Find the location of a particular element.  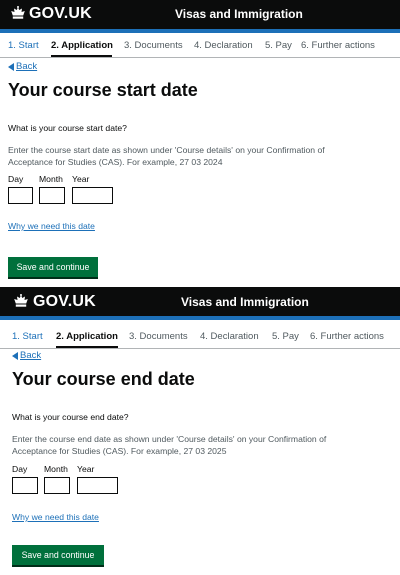

page-title: Your course end date is located at coordinates (103, 379).